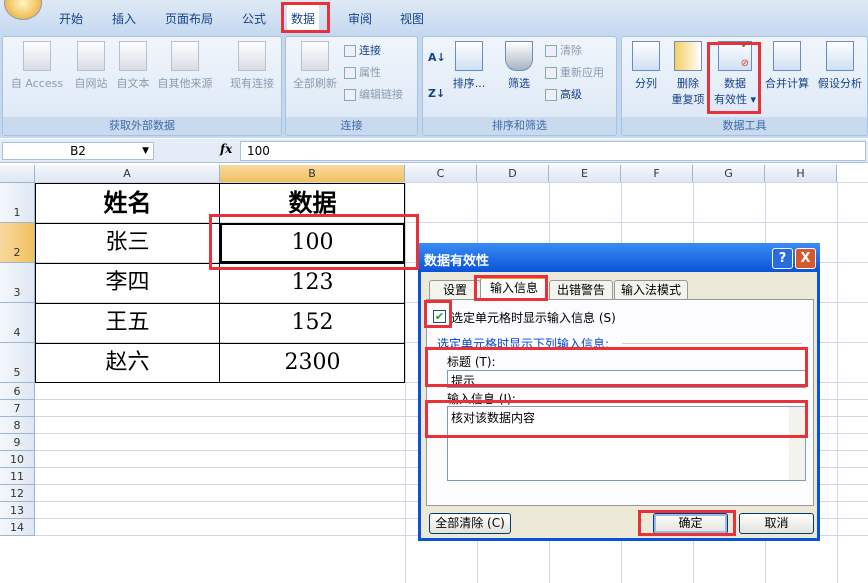  Describe the element at coordinates (787, 66) in the screenshot. I see `consolidate-button: 合并计算` at that location.